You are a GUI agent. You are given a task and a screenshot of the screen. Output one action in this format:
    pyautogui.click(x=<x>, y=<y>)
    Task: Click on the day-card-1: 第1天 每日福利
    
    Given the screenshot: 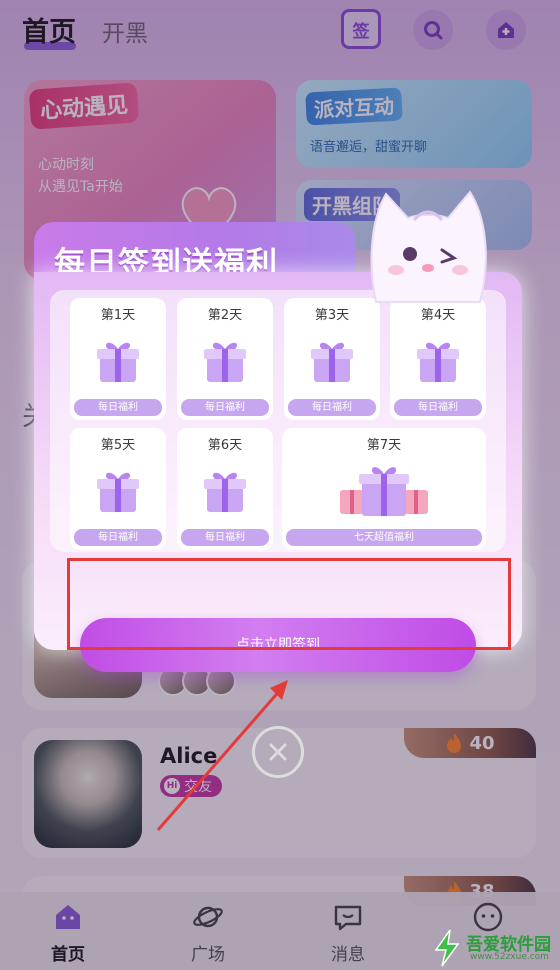 What is the action you would take?
    pyautogui.click(x=118, y=359)
    